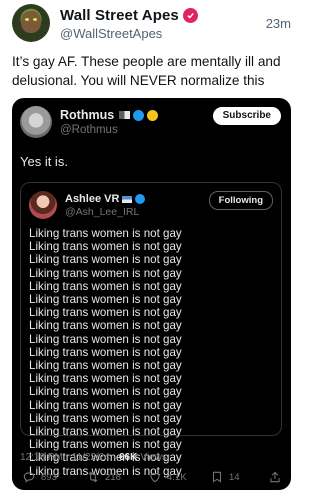 This screenshot has height=500, width=320. I want to click on quoted-author-name: Rothmus, so click(87, 115).